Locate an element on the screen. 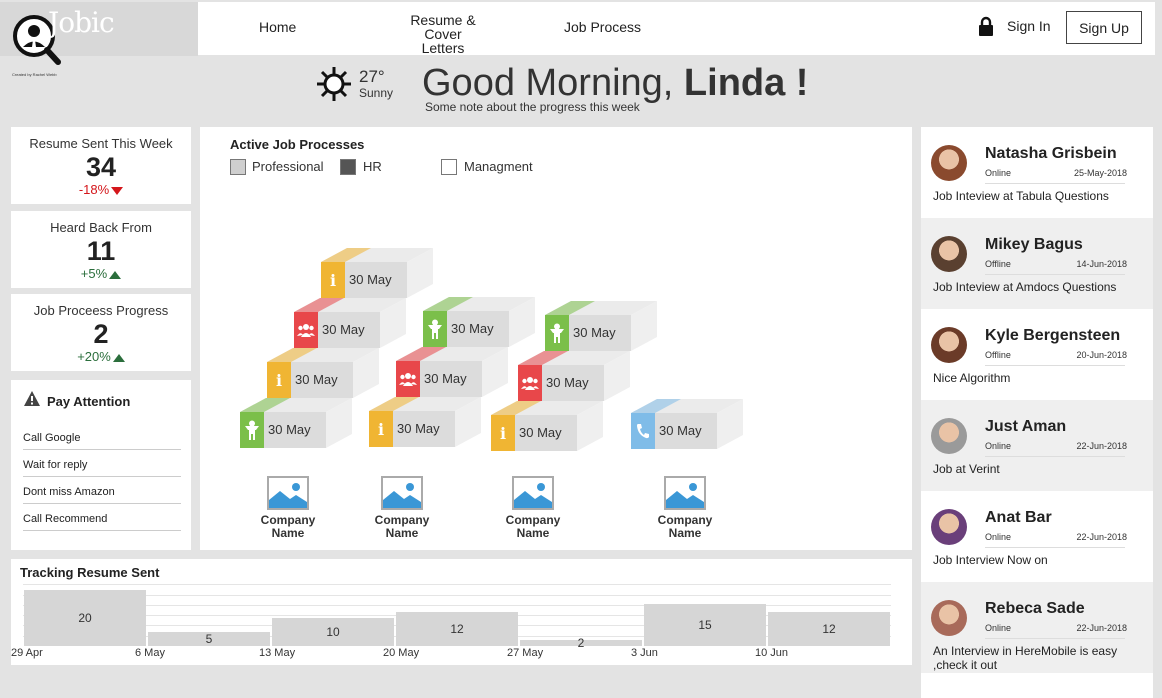 The height and width of the screenshot is (698, 1162). contact-name: Rebeca Sade is located at coordinates (1035, 608).